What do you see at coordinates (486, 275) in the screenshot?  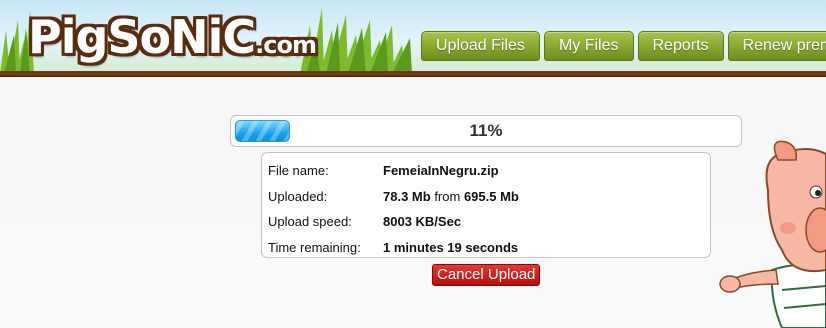 I see `cancel-upload-button: Cancel Upload` at bounding box center [486, 275].